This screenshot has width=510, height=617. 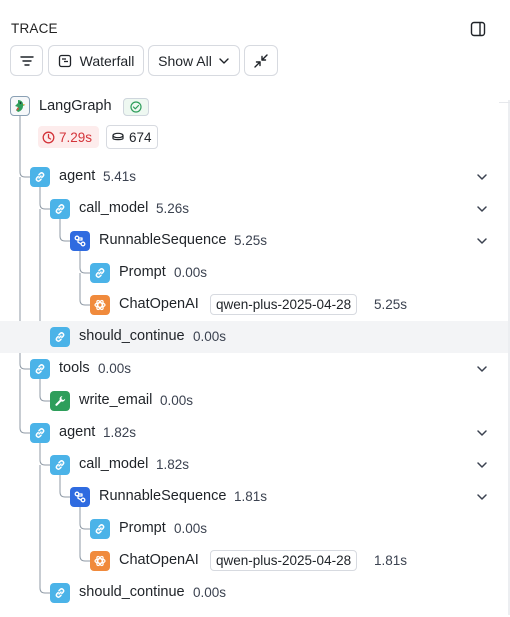 I want to click on trace-node-row: RunnableSequence 5.25s, so click(x=254, y=241).